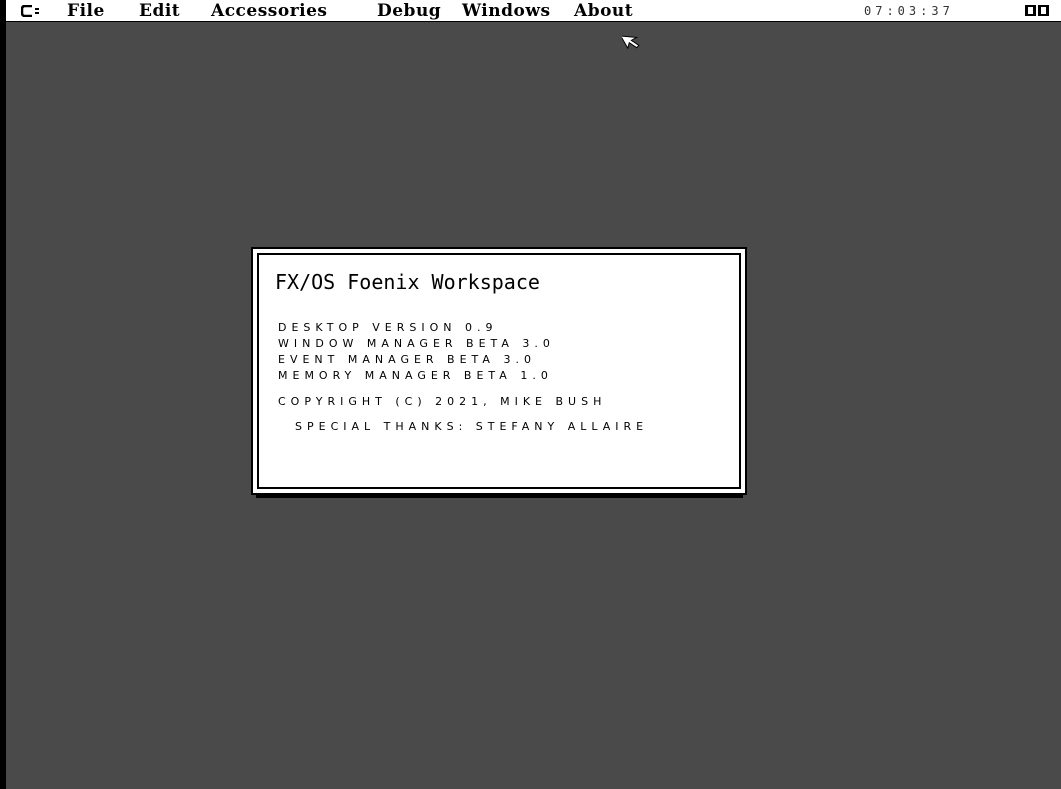  What do you see at coordinates (86, 11) in the screenshot?
I see `menu-file: File` at bounding box center [86, 11].